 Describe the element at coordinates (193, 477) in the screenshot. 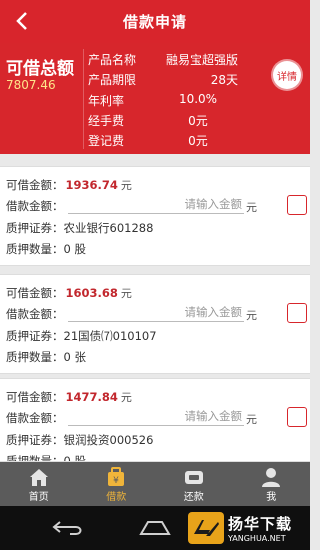

I see `repay-icon` at that location.